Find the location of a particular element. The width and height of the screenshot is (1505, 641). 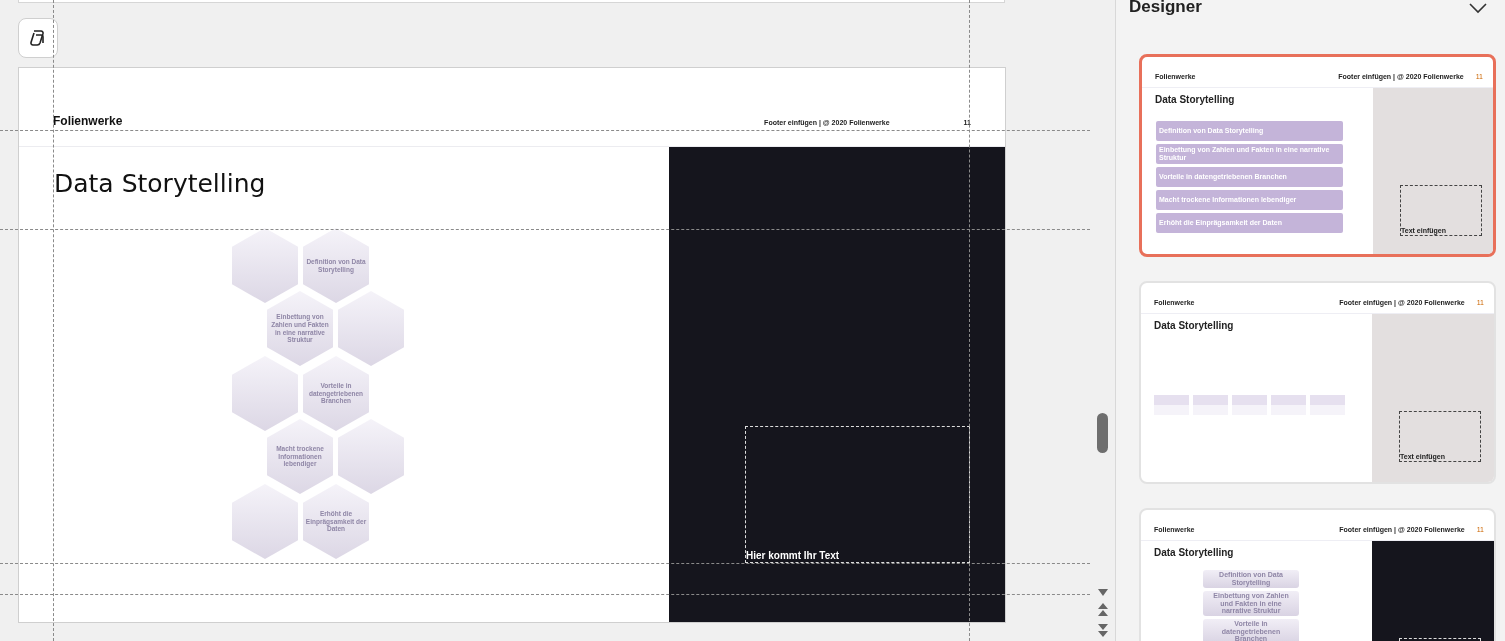

next-slide-icon is located at coordinates (1102, 630).